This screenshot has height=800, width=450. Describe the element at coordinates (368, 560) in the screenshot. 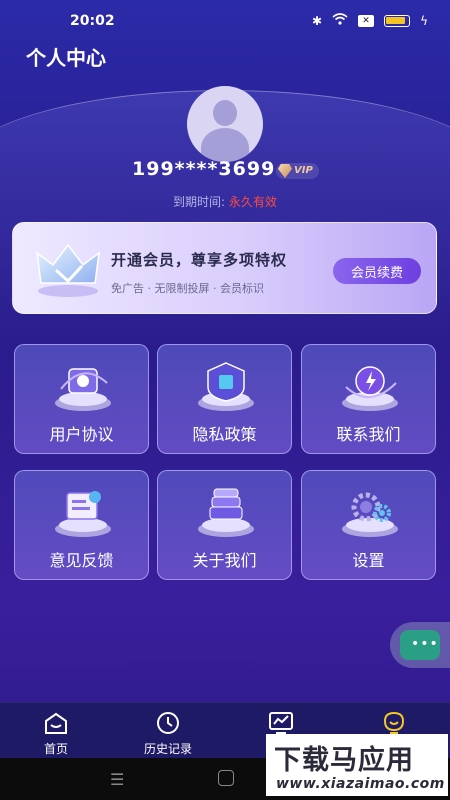

I see `menu-item-label: 设置` at that location.